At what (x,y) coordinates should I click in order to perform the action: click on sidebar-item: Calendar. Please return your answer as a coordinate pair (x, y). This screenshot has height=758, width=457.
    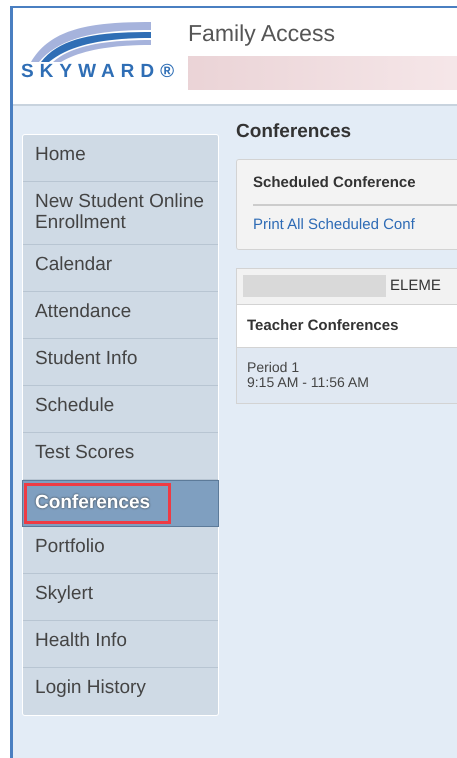
    Looking at the image, I should click on (120, 268).